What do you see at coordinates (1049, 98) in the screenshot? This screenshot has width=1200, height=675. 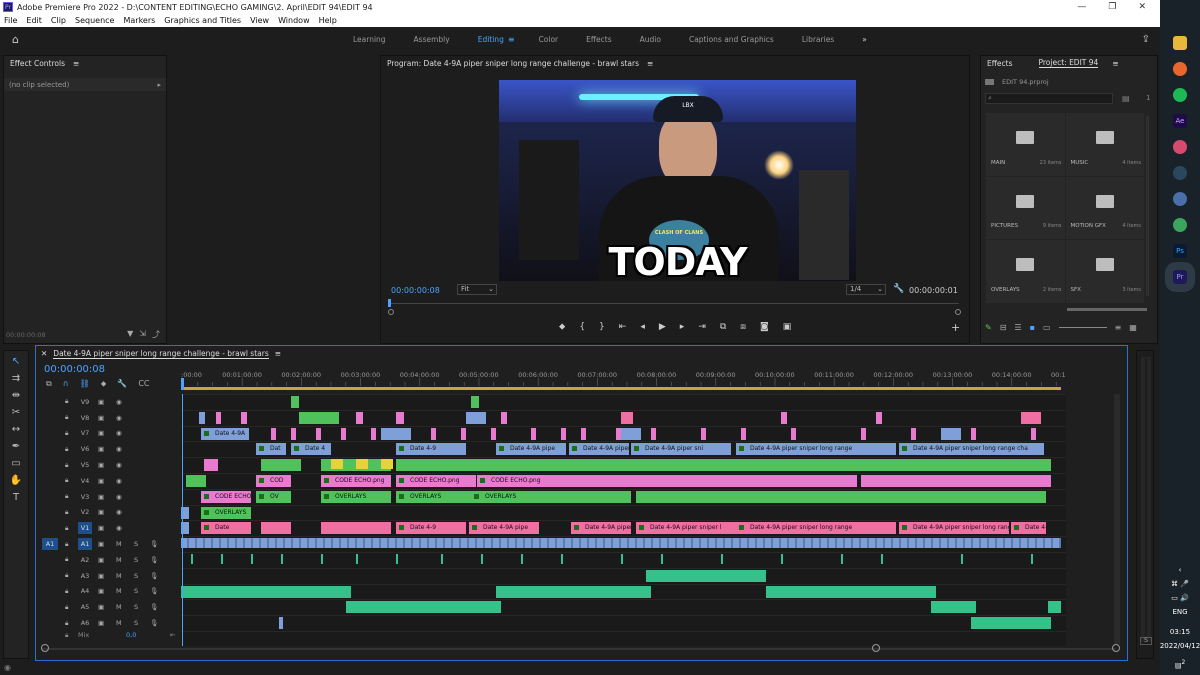 I see `project-search-input: ⌕` at bounding box center [1049, 98].